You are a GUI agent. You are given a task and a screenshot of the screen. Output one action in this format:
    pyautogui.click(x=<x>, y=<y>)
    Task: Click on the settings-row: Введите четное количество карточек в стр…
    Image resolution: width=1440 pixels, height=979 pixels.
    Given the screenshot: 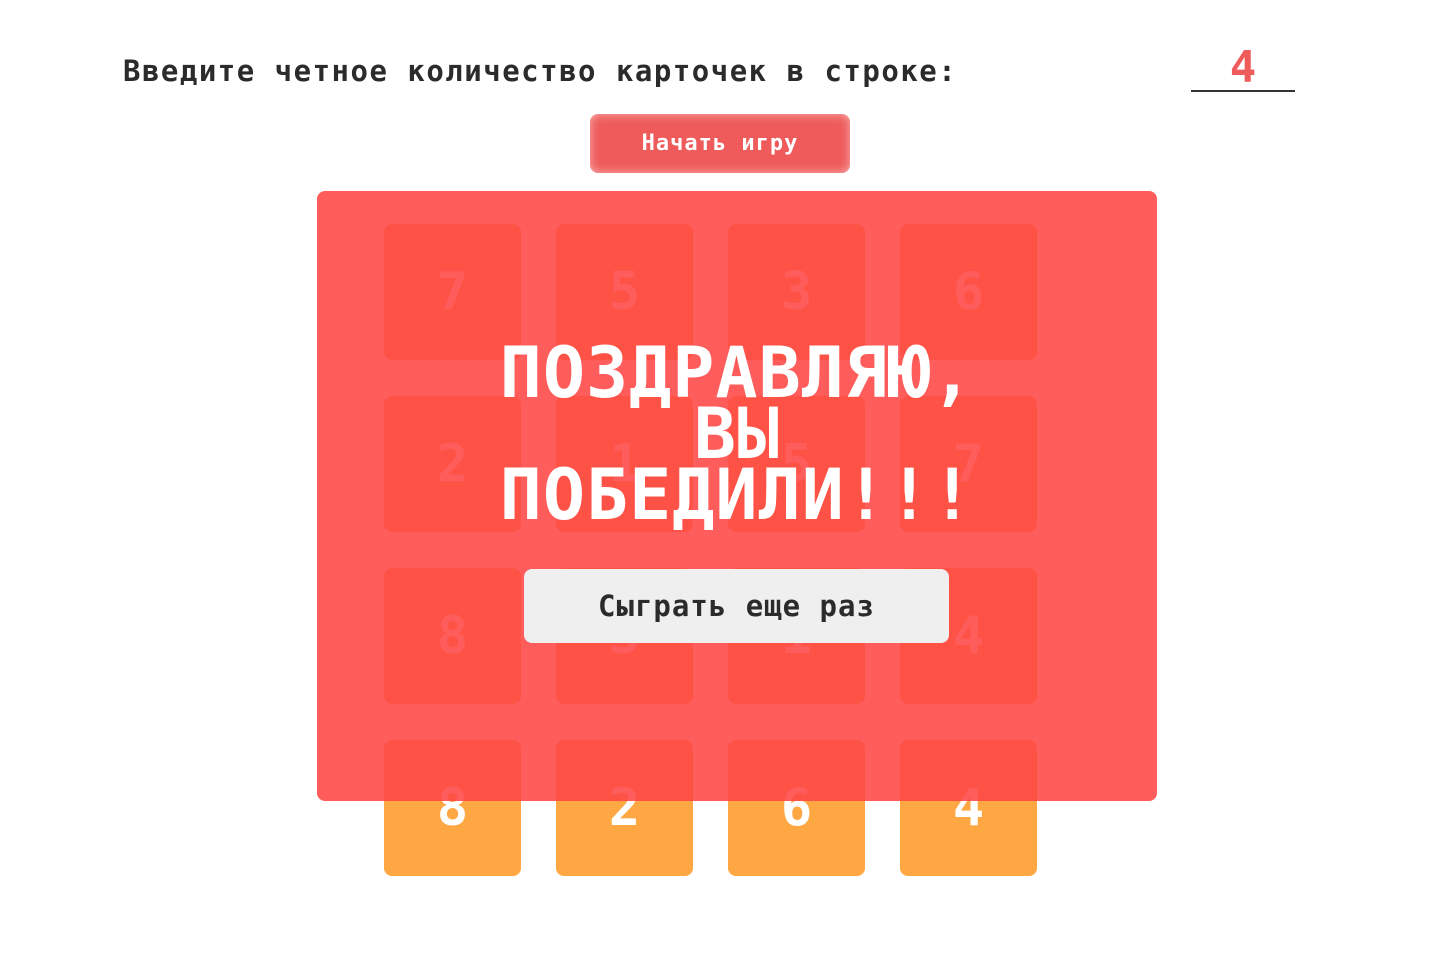 What is the action you would take?
    pyautogui.click(x=709, y=69)
    